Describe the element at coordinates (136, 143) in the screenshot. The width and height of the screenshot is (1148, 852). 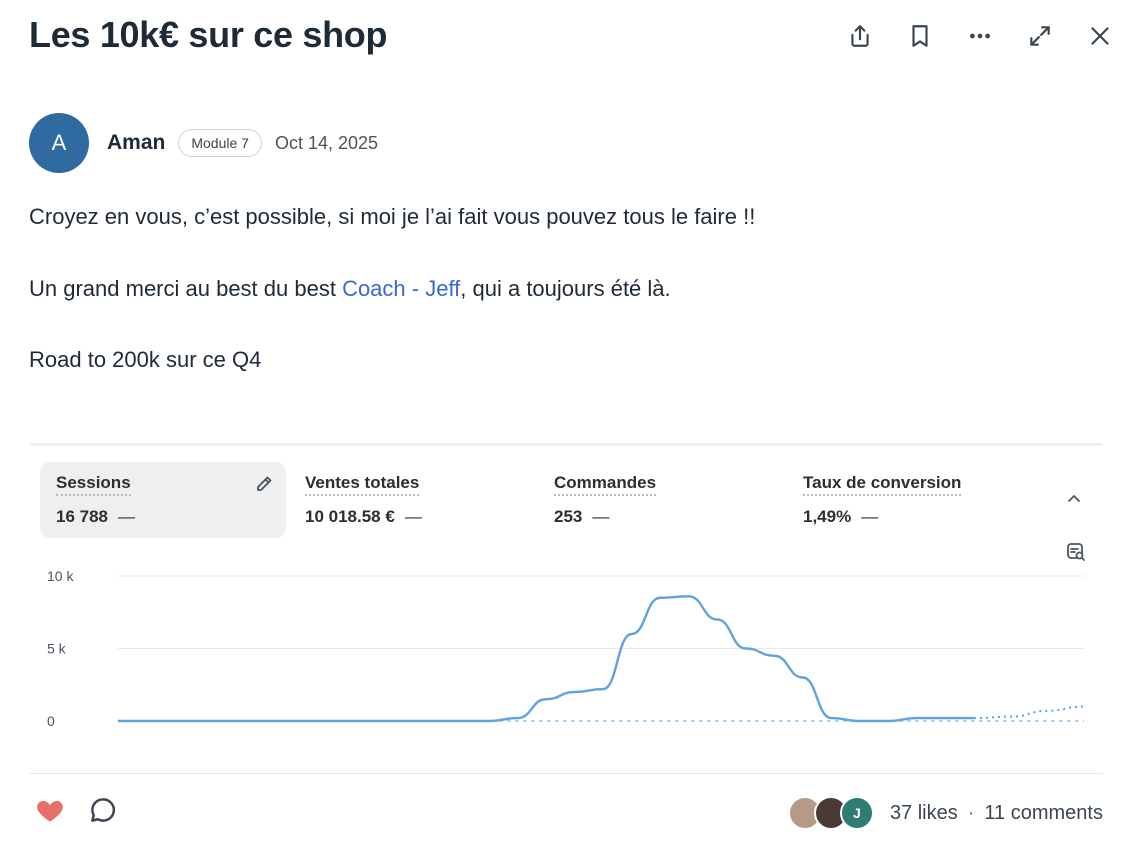
I see `author-name: Aman` at that location.